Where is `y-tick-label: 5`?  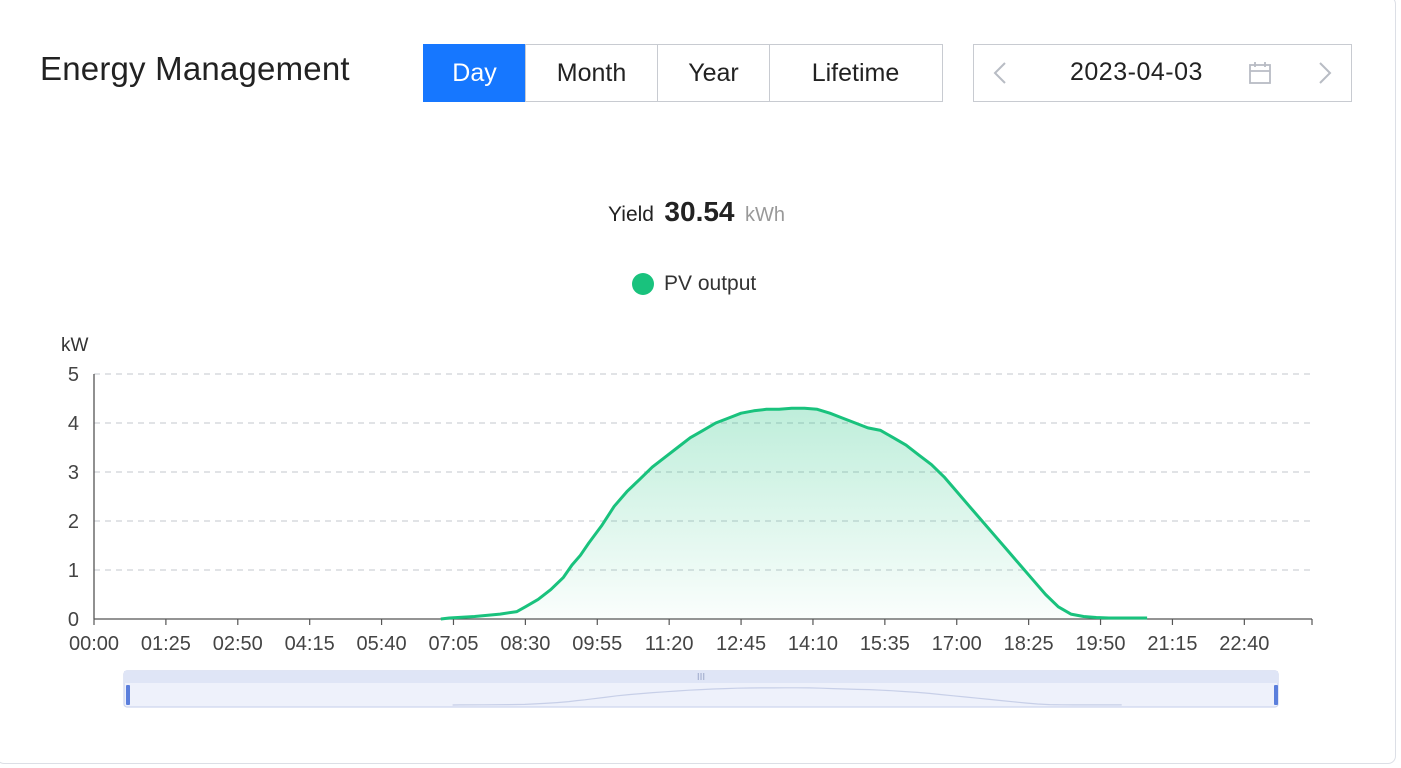
y-tick-label: 5 is located at coordinates (73, 375).